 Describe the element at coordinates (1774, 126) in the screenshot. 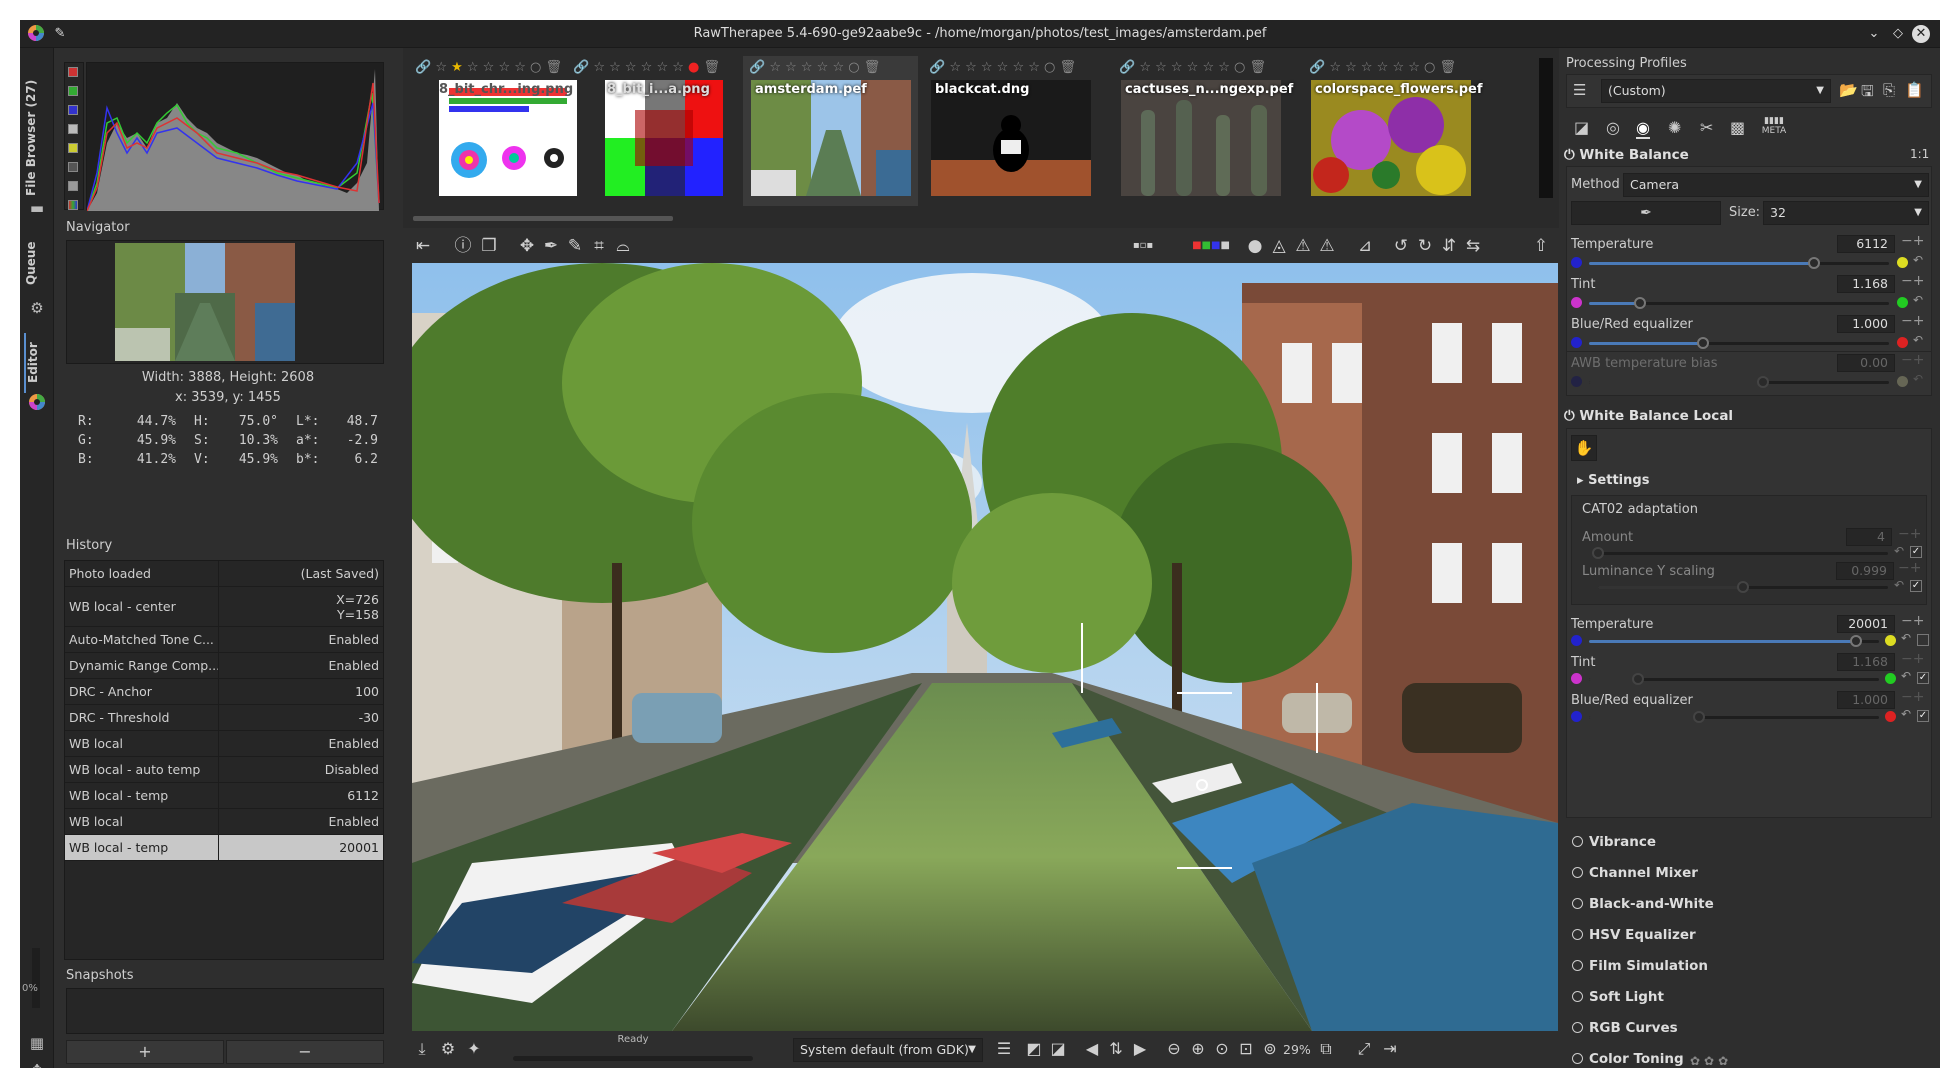

I see `metadata-tab: ▮▮▮▮ META` at that location.